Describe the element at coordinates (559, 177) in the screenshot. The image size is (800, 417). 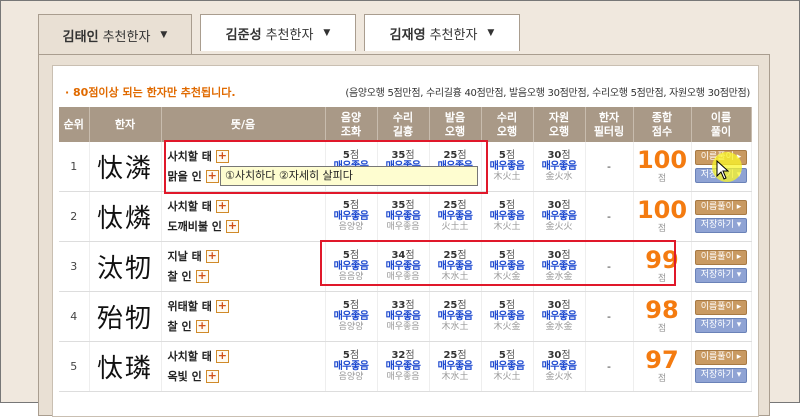
I see `cell-text: 金火水` at that location.